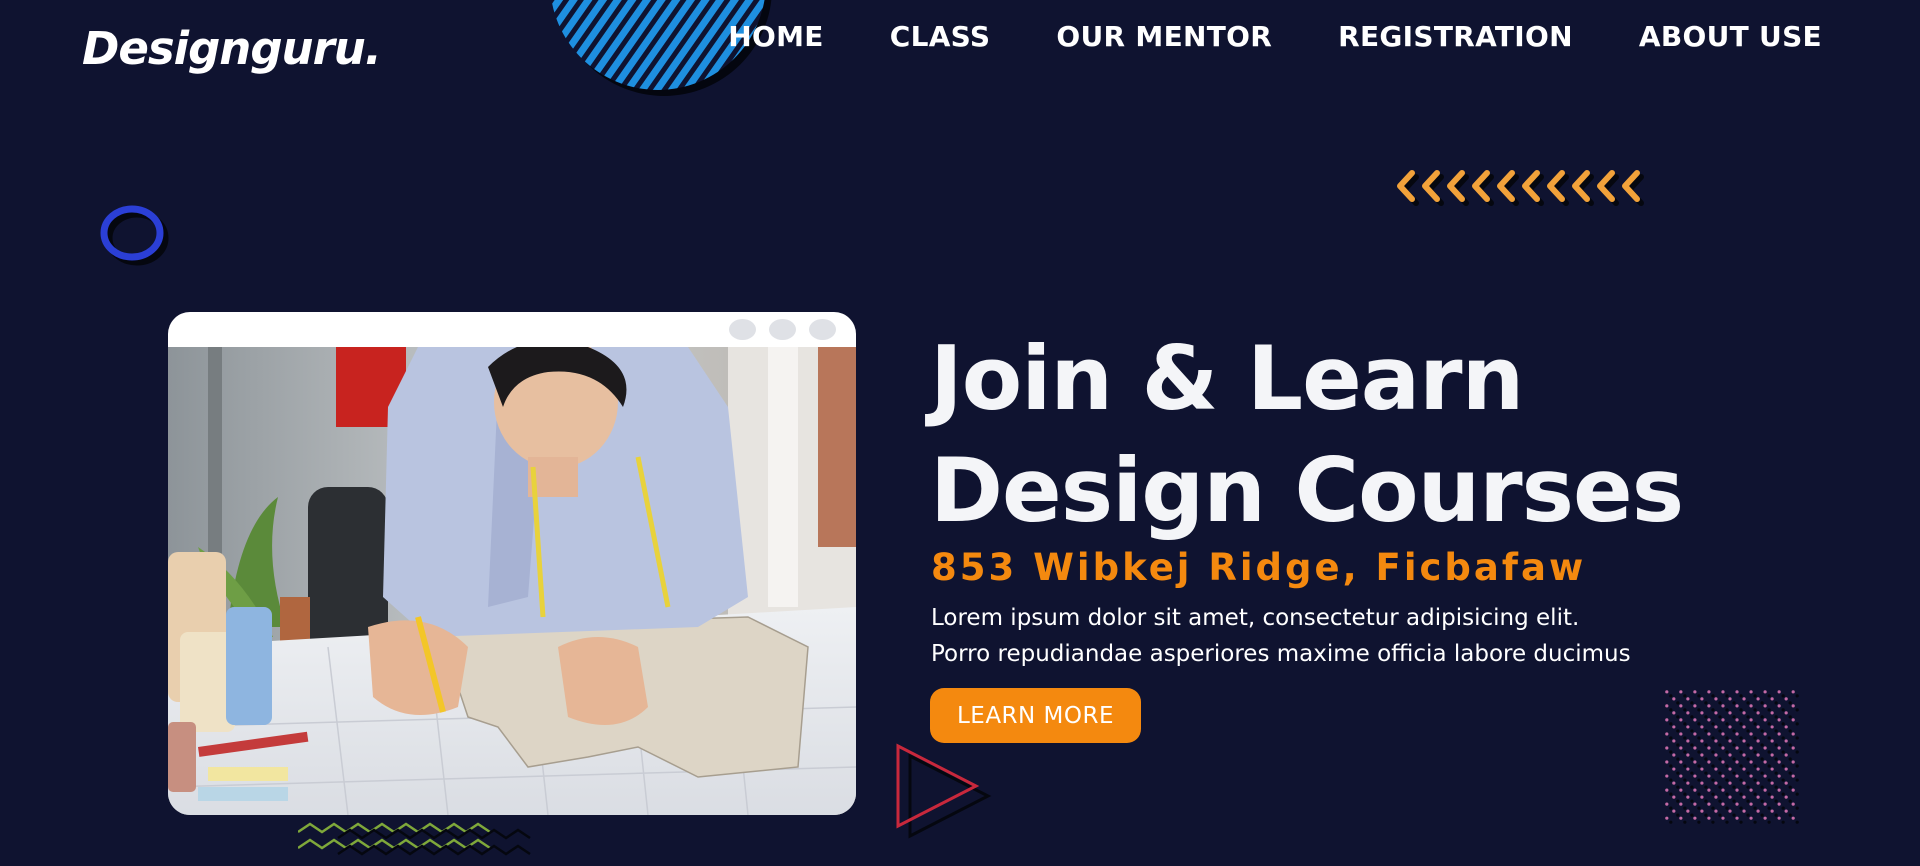 The height and width of the screenshot is (866, 1920). Describe the element at coordinates (782, 329) in the screenshot. I see `window-dot-icon` at that location.